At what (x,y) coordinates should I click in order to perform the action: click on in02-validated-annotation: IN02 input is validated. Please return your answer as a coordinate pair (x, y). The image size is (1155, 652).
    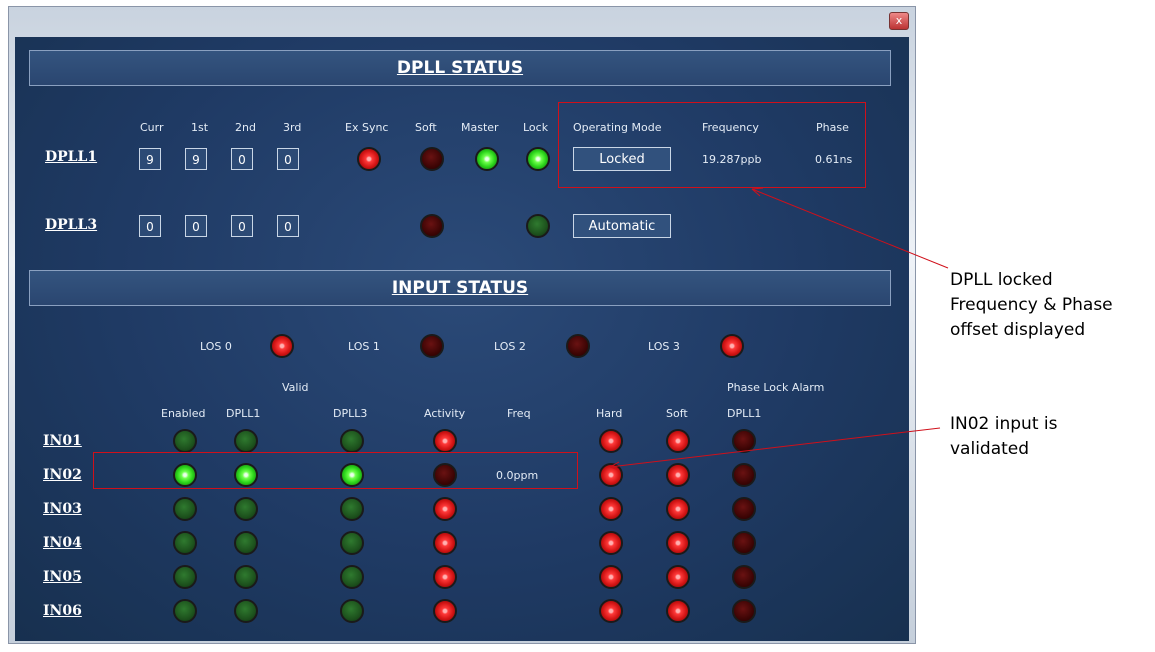
    Looking at the image, I should click on (1003, 437).